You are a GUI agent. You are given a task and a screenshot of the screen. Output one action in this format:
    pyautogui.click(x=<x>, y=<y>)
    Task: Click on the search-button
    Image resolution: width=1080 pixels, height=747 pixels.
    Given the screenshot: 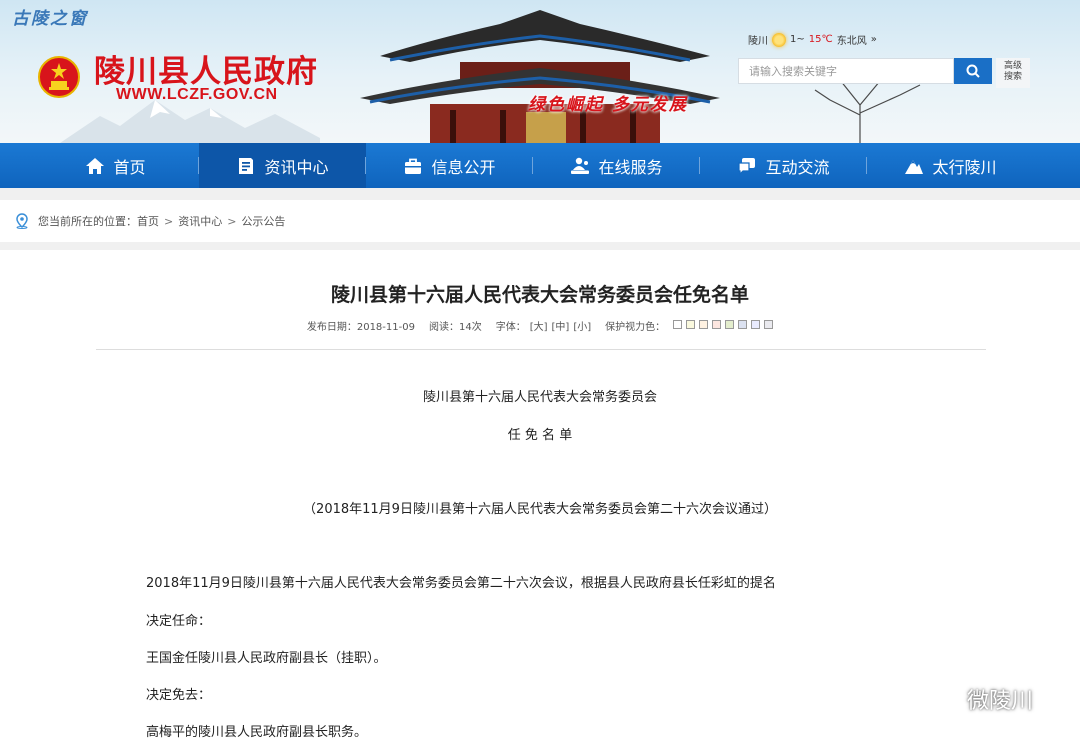 What is the action you would take?
    pyautogui.click(x=973, y=71)
    